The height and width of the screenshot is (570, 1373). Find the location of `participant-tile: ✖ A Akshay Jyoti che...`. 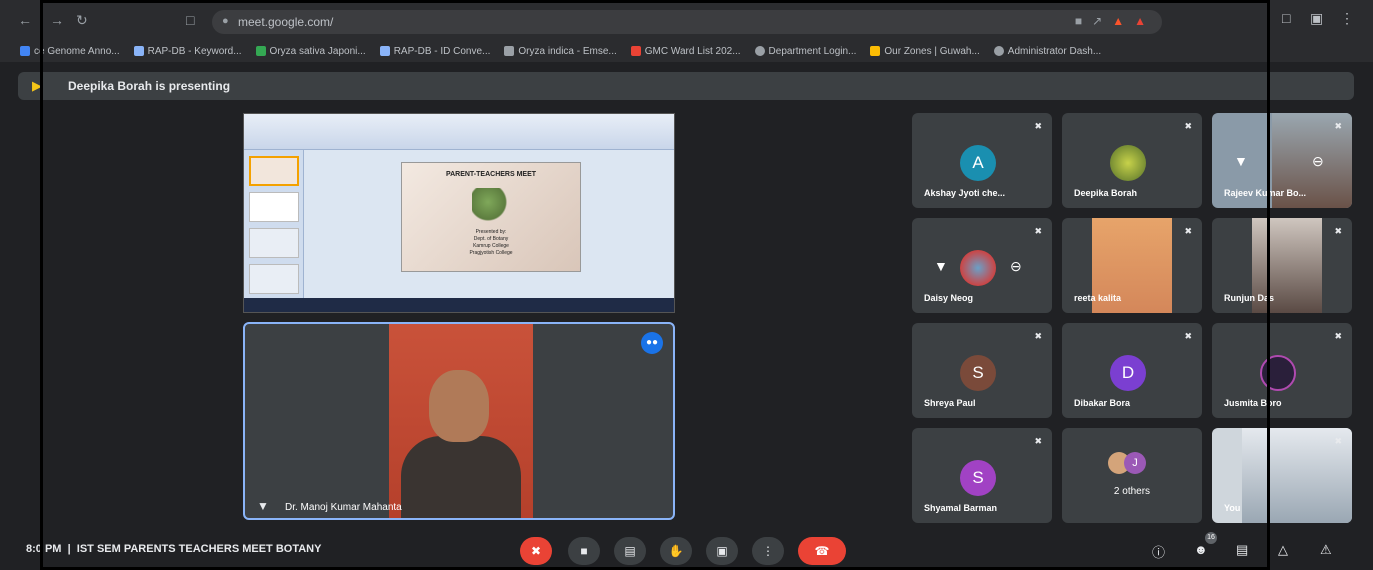

participant-tile: ✖ A Akshay Jyoti che... is located at coordinates (982, 160).